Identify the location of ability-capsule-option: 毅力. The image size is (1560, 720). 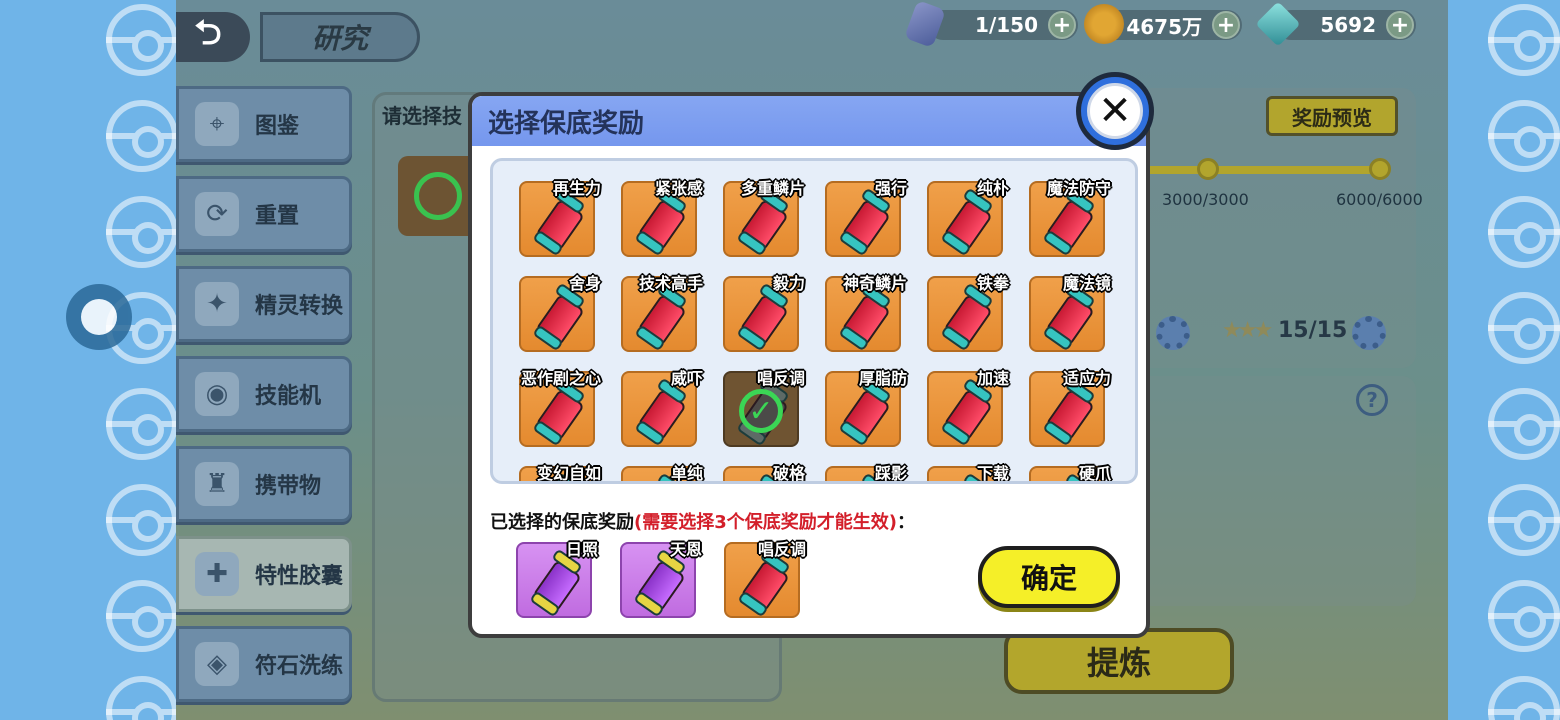
(764, 311).